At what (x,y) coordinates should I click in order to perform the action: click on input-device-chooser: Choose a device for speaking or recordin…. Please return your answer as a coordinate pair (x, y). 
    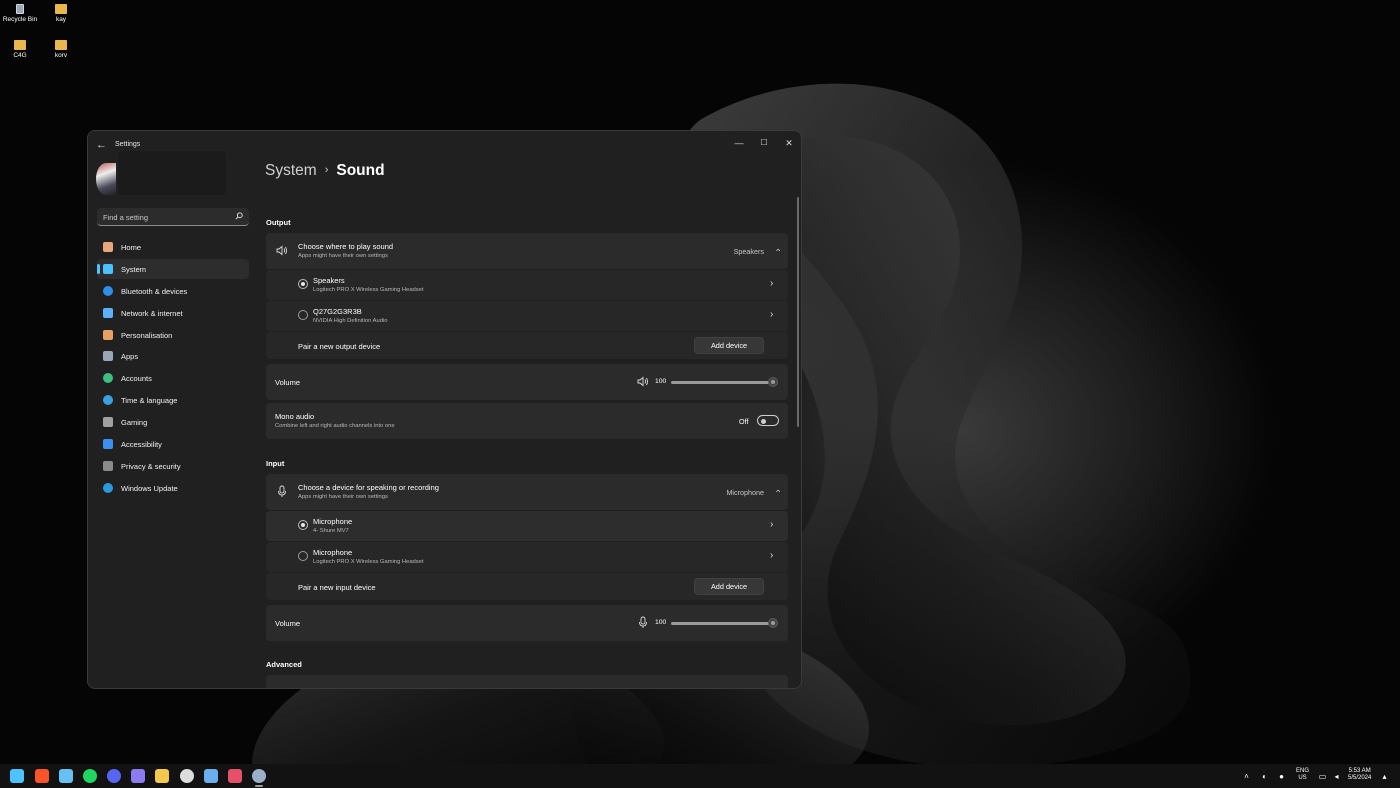
    Looking at the image, I should click on (527, 492).